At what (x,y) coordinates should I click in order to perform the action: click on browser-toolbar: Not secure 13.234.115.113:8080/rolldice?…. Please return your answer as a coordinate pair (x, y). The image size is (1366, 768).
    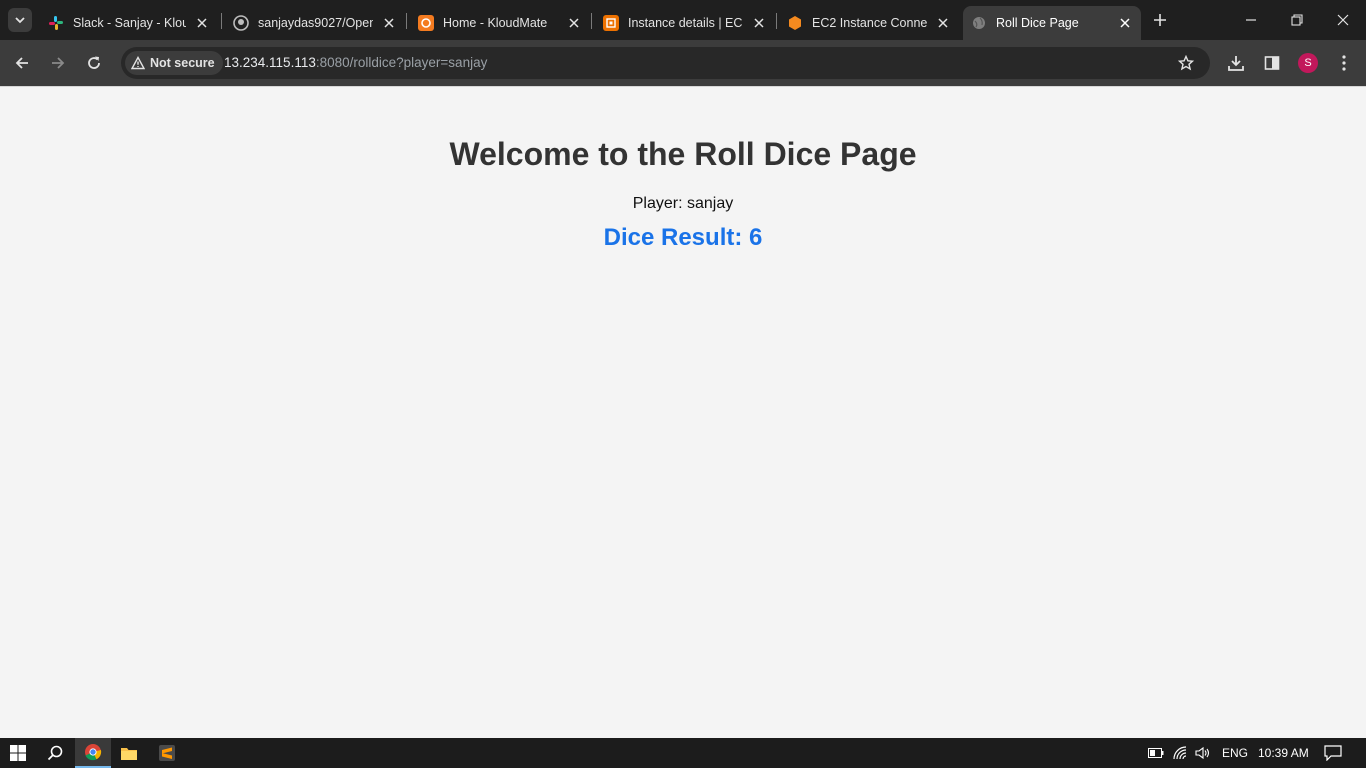
    Looking at the image, I should click on (683, 63).